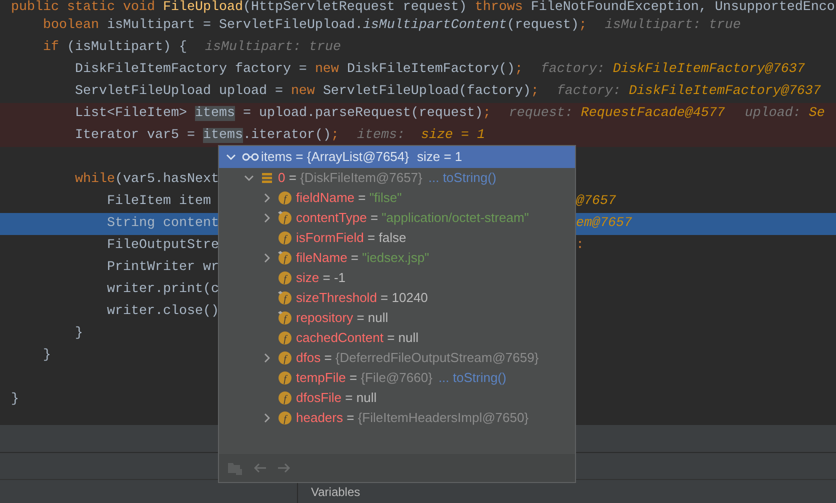  I want to click on tree-row: f headers = {FileItemHeadersImpl@7650}, so click(397, 418).